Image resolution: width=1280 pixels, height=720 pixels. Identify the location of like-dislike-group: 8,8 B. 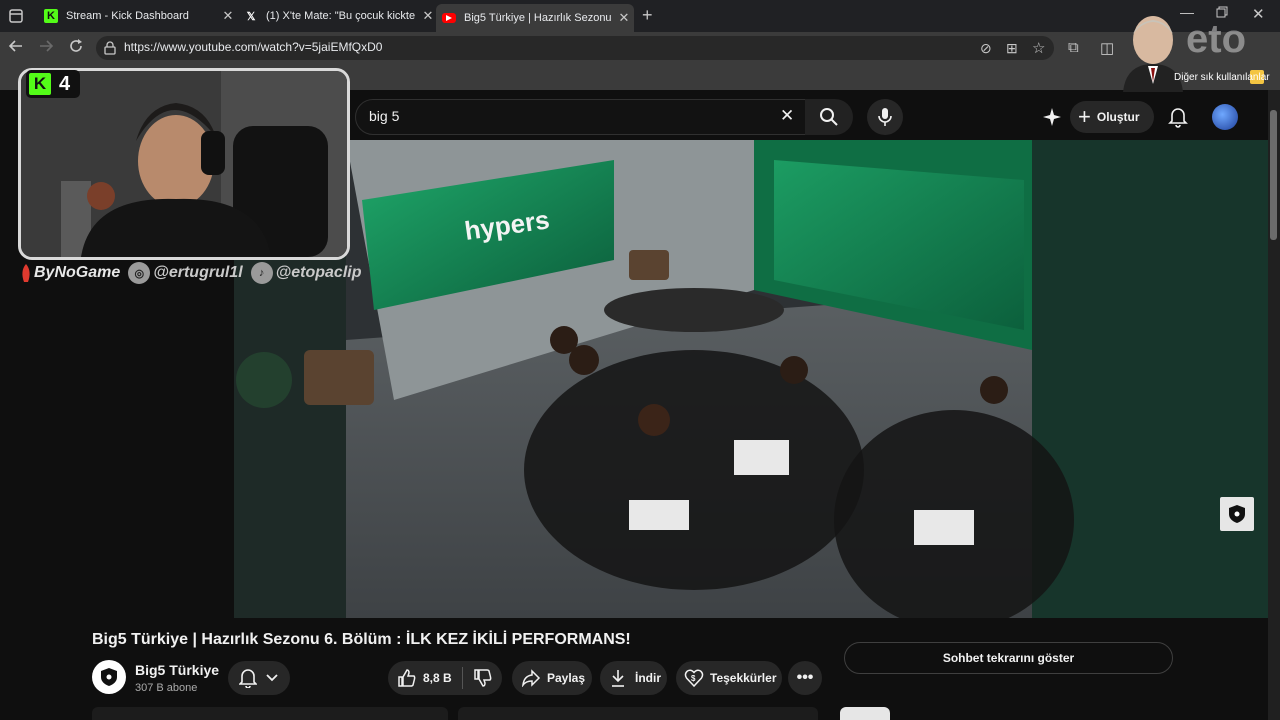
(445, 678).